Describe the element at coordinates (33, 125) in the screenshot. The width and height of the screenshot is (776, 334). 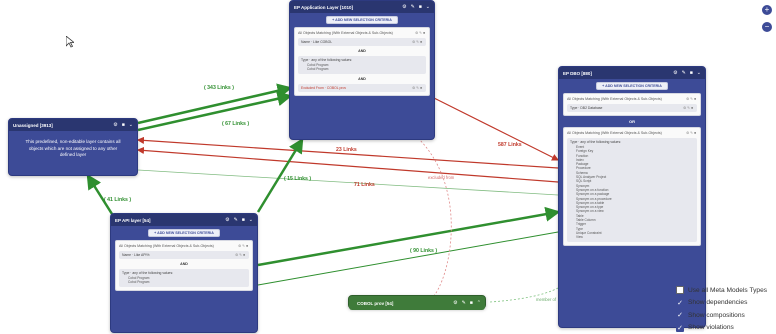
I see `node-title: Unassigned [3913]` at that location.